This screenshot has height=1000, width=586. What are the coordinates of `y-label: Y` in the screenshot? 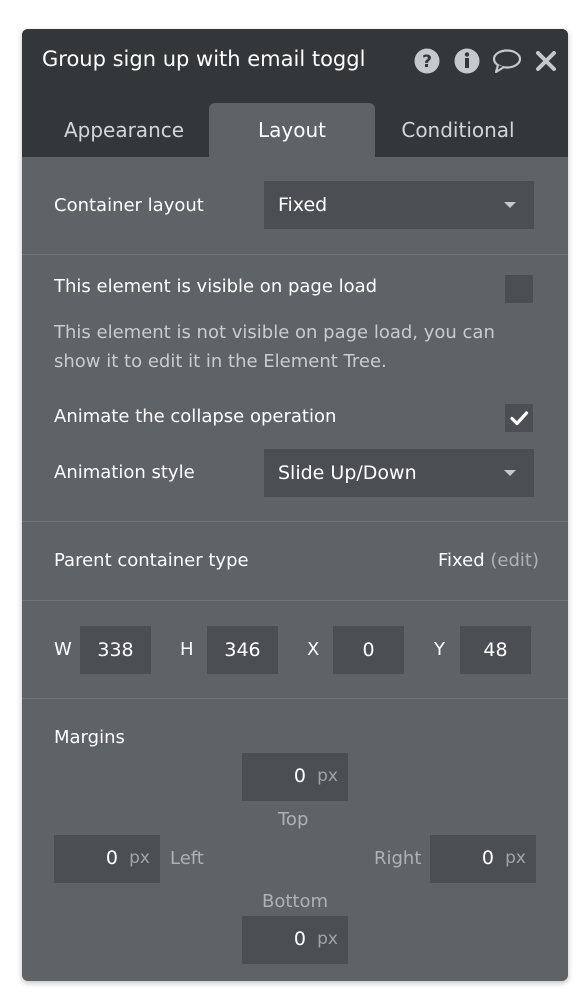 It's located at (439, 649).